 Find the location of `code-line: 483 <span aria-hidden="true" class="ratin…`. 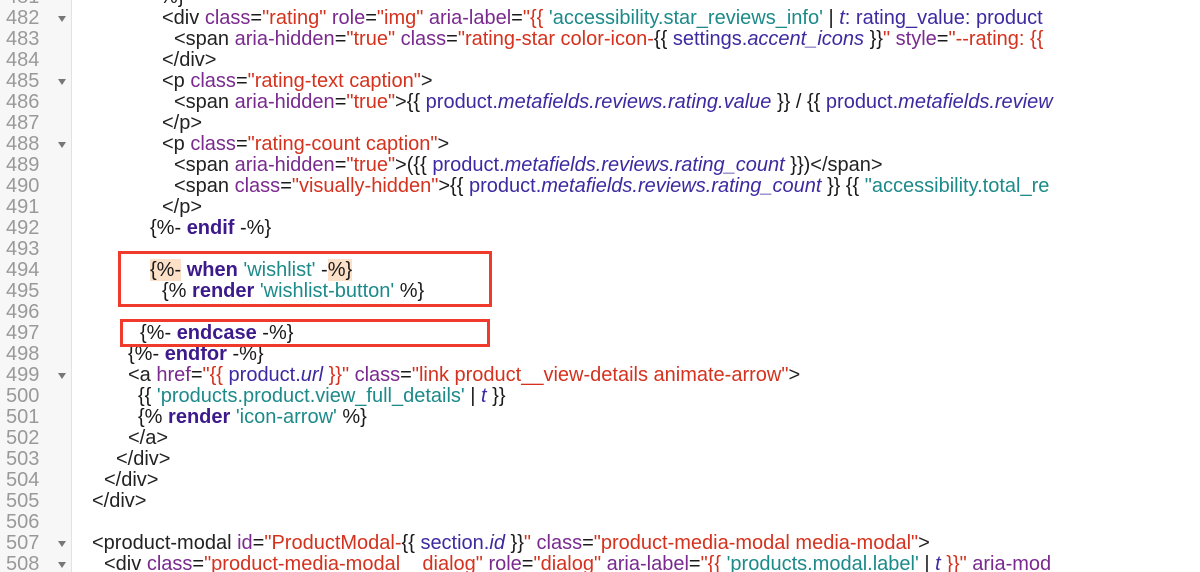

code-line: 483 <span aria-hidden="true" class="ratin… is located at coordinates (600, 39).